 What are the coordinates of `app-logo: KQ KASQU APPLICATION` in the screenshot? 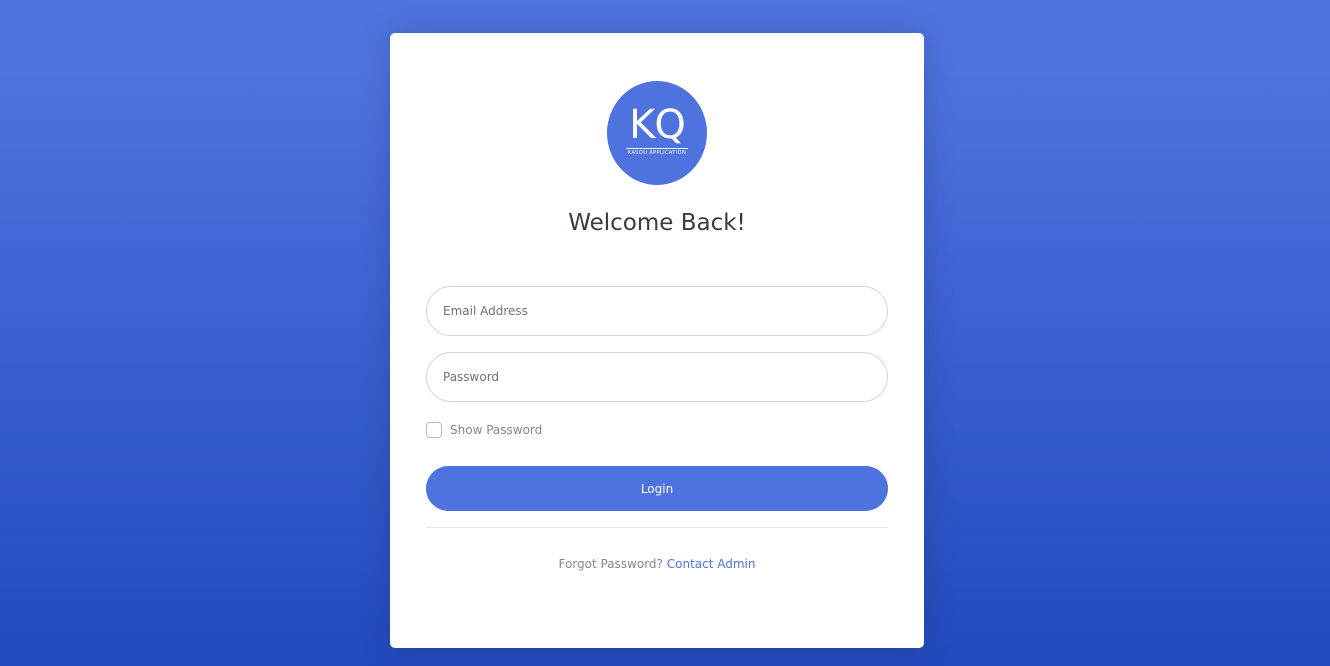 It's located at (657, 133).